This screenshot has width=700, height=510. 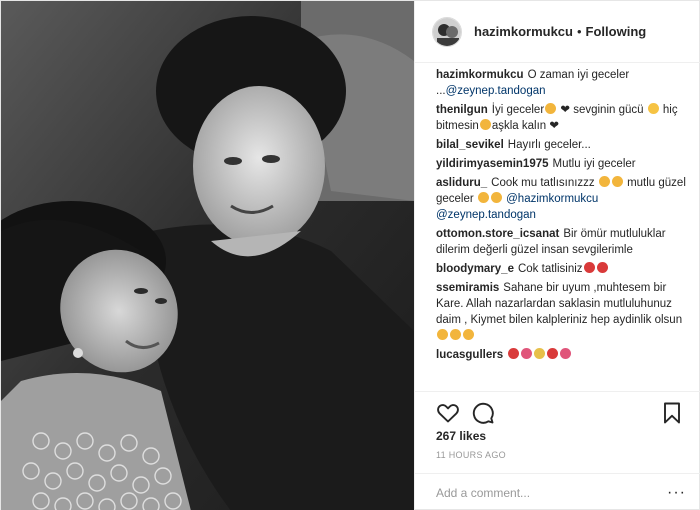 What do you see at coordinates (471, 455) in the screenshot?
I see `timestamp: 11 HOURS AGO` at bounding box center [471, 455].